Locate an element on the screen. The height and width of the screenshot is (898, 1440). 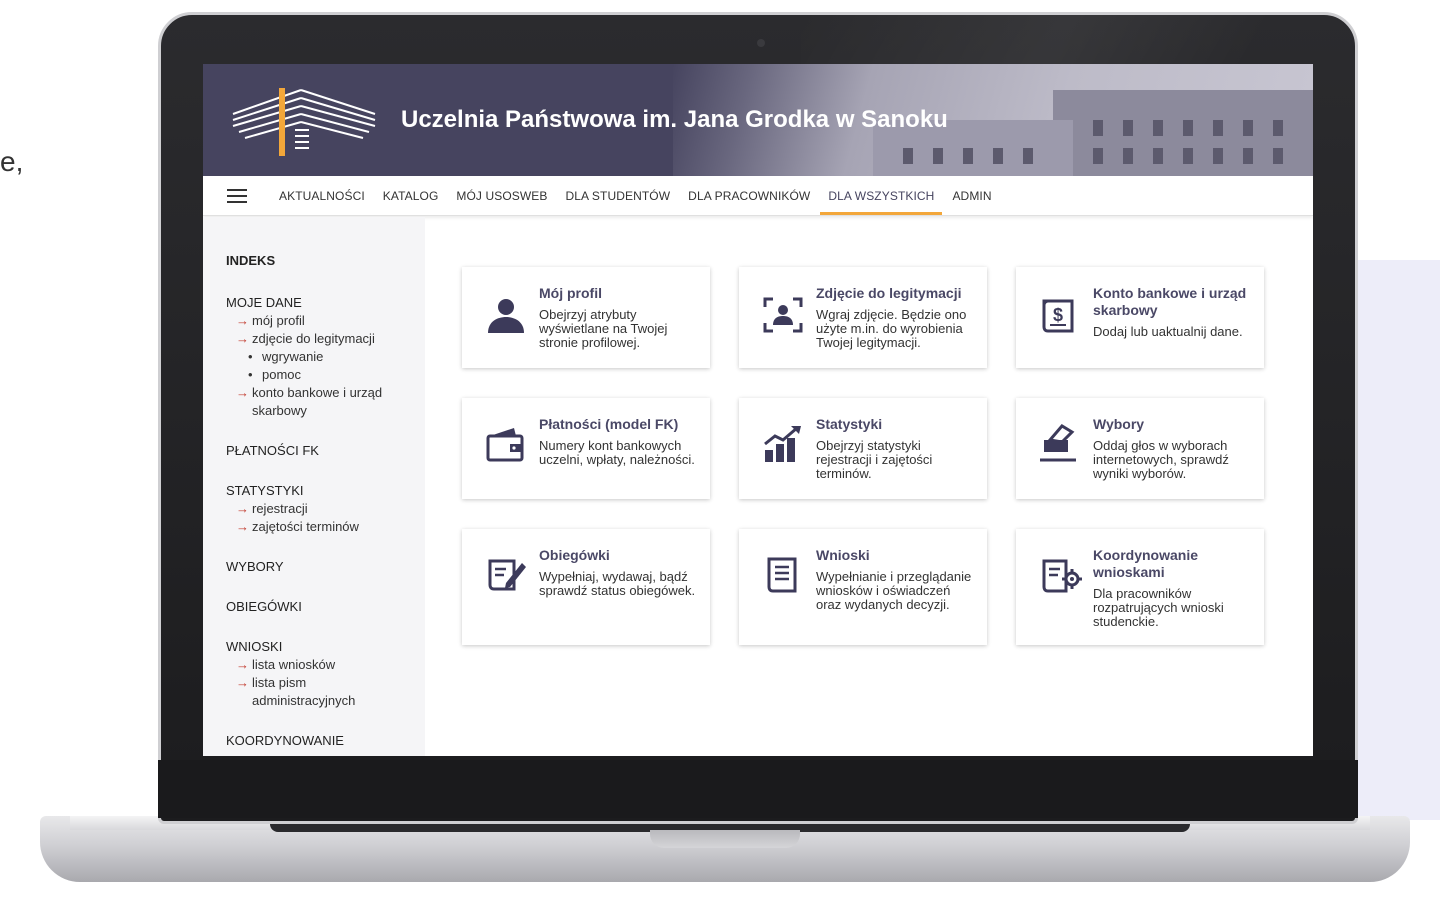
sidebar-sublink-pomoc: • pomoc is located at coordinates (325, 375).